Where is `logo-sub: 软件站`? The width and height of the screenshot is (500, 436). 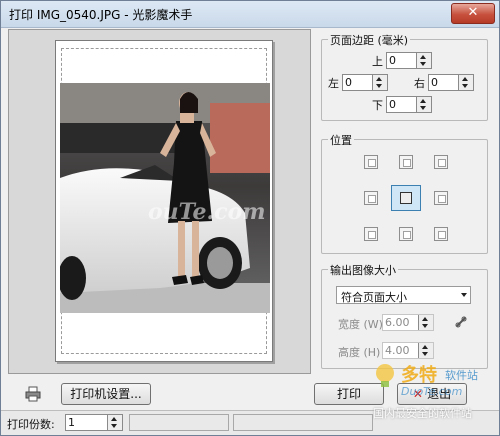 logo-sub: 软件站 is located at coordinates (461, 375).